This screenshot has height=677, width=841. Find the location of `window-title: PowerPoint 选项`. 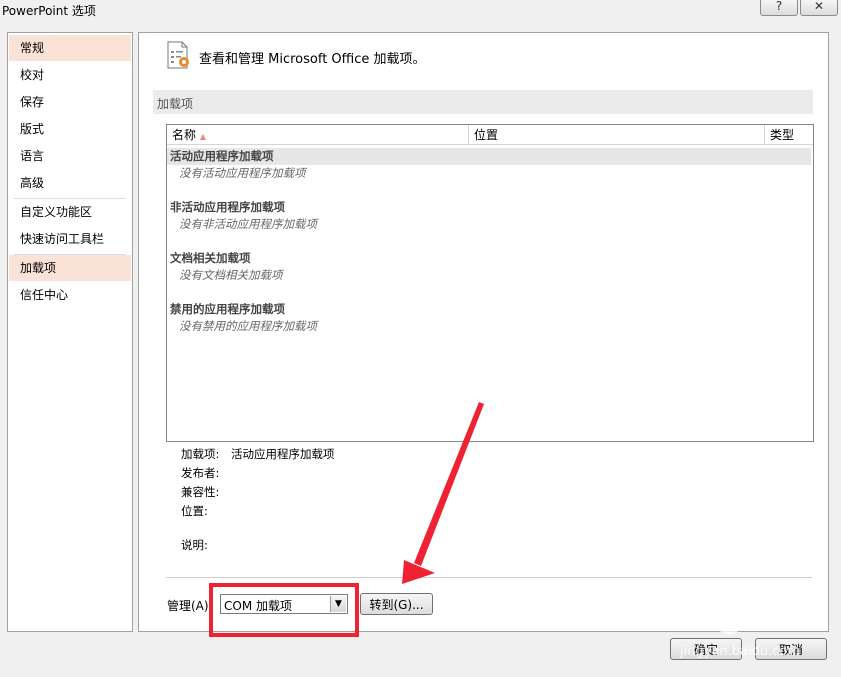

window-title: PowerPoint 选项 is located at coordinates (49, 11).